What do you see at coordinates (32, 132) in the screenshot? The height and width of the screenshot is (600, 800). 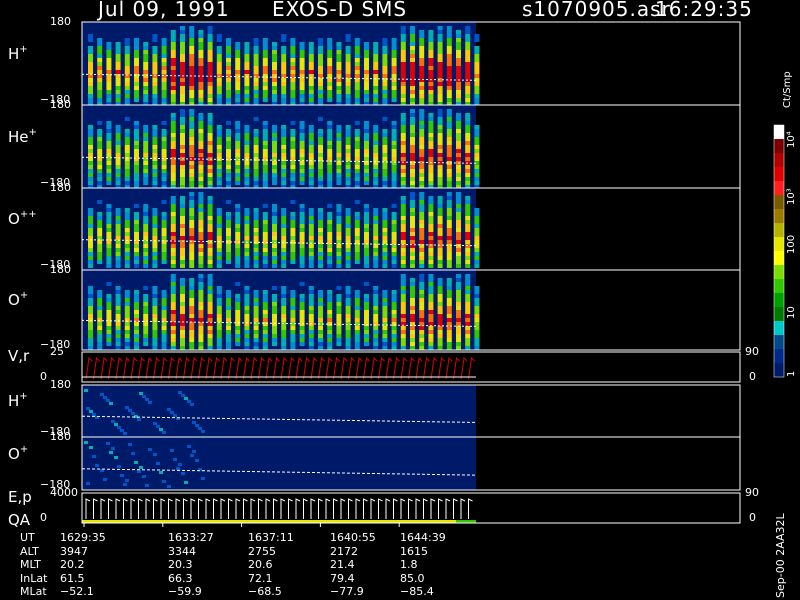 I see `panel-1-label-sup: +` at bounding box center [32, 132].